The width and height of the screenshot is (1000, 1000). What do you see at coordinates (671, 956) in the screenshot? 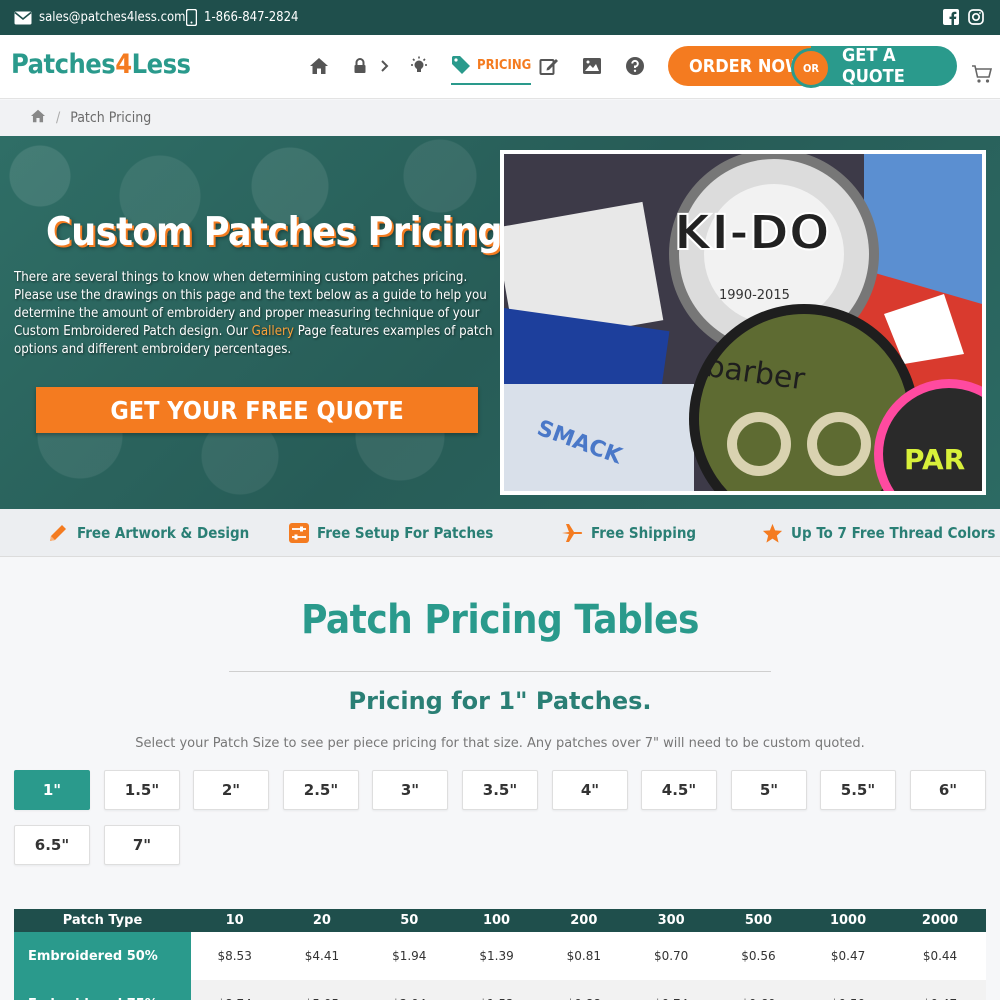
I see `price-cell: $0.70` at bounding box center [671, 956].